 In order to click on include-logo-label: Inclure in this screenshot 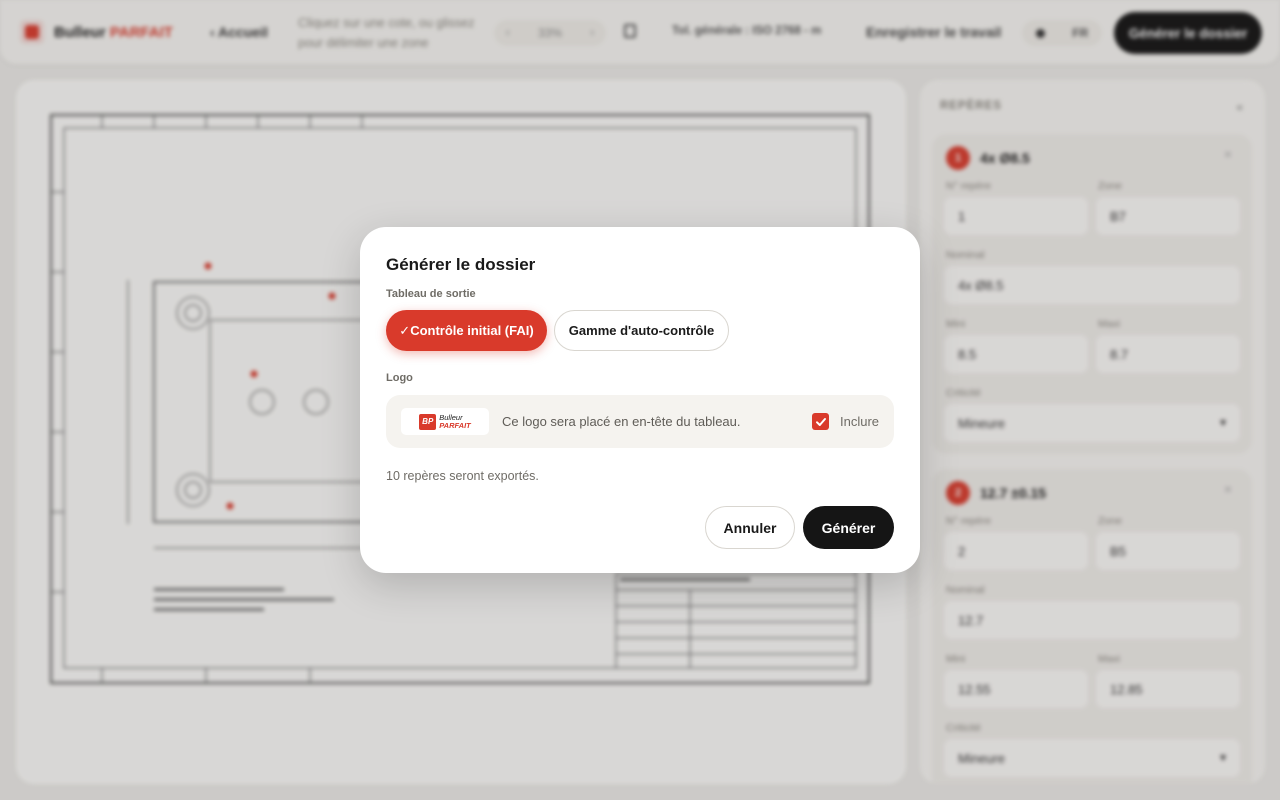, I will do `click(859, 421)`.